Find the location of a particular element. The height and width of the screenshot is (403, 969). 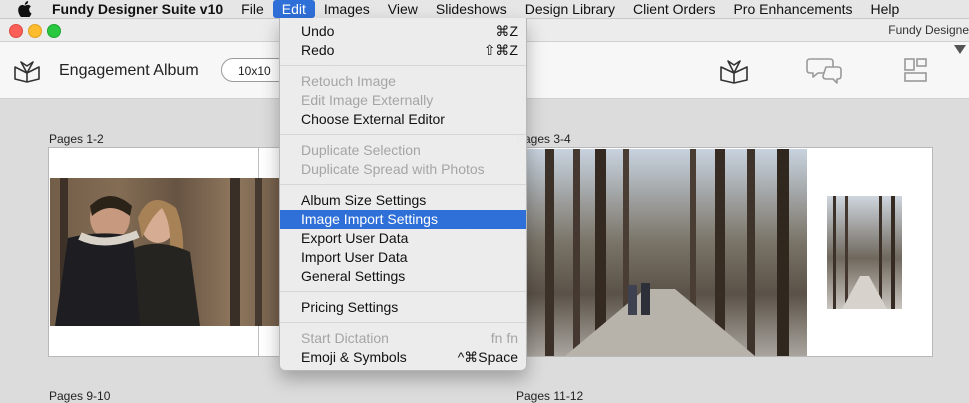

couple-photo is located at coordinates (165, 252).